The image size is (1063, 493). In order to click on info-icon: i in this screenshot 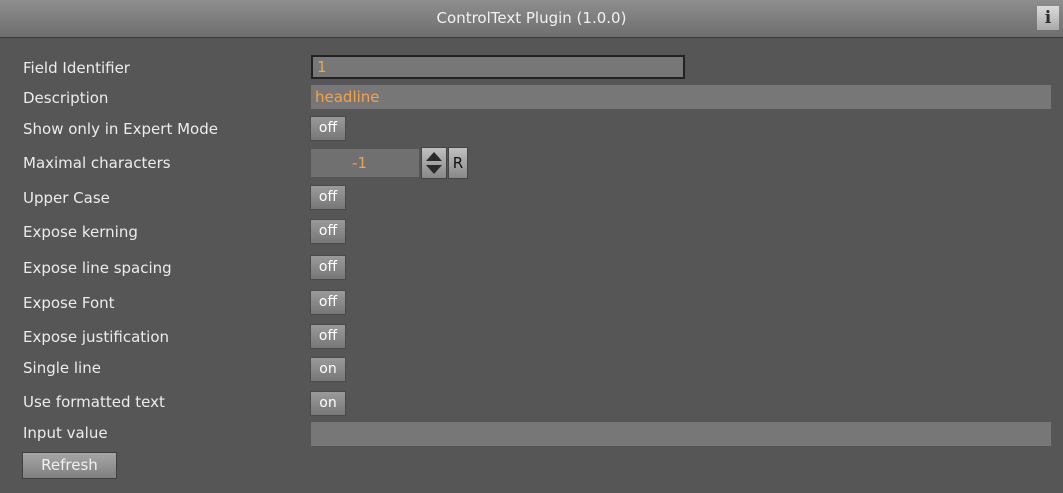, I will do `click(1048, 18)`.